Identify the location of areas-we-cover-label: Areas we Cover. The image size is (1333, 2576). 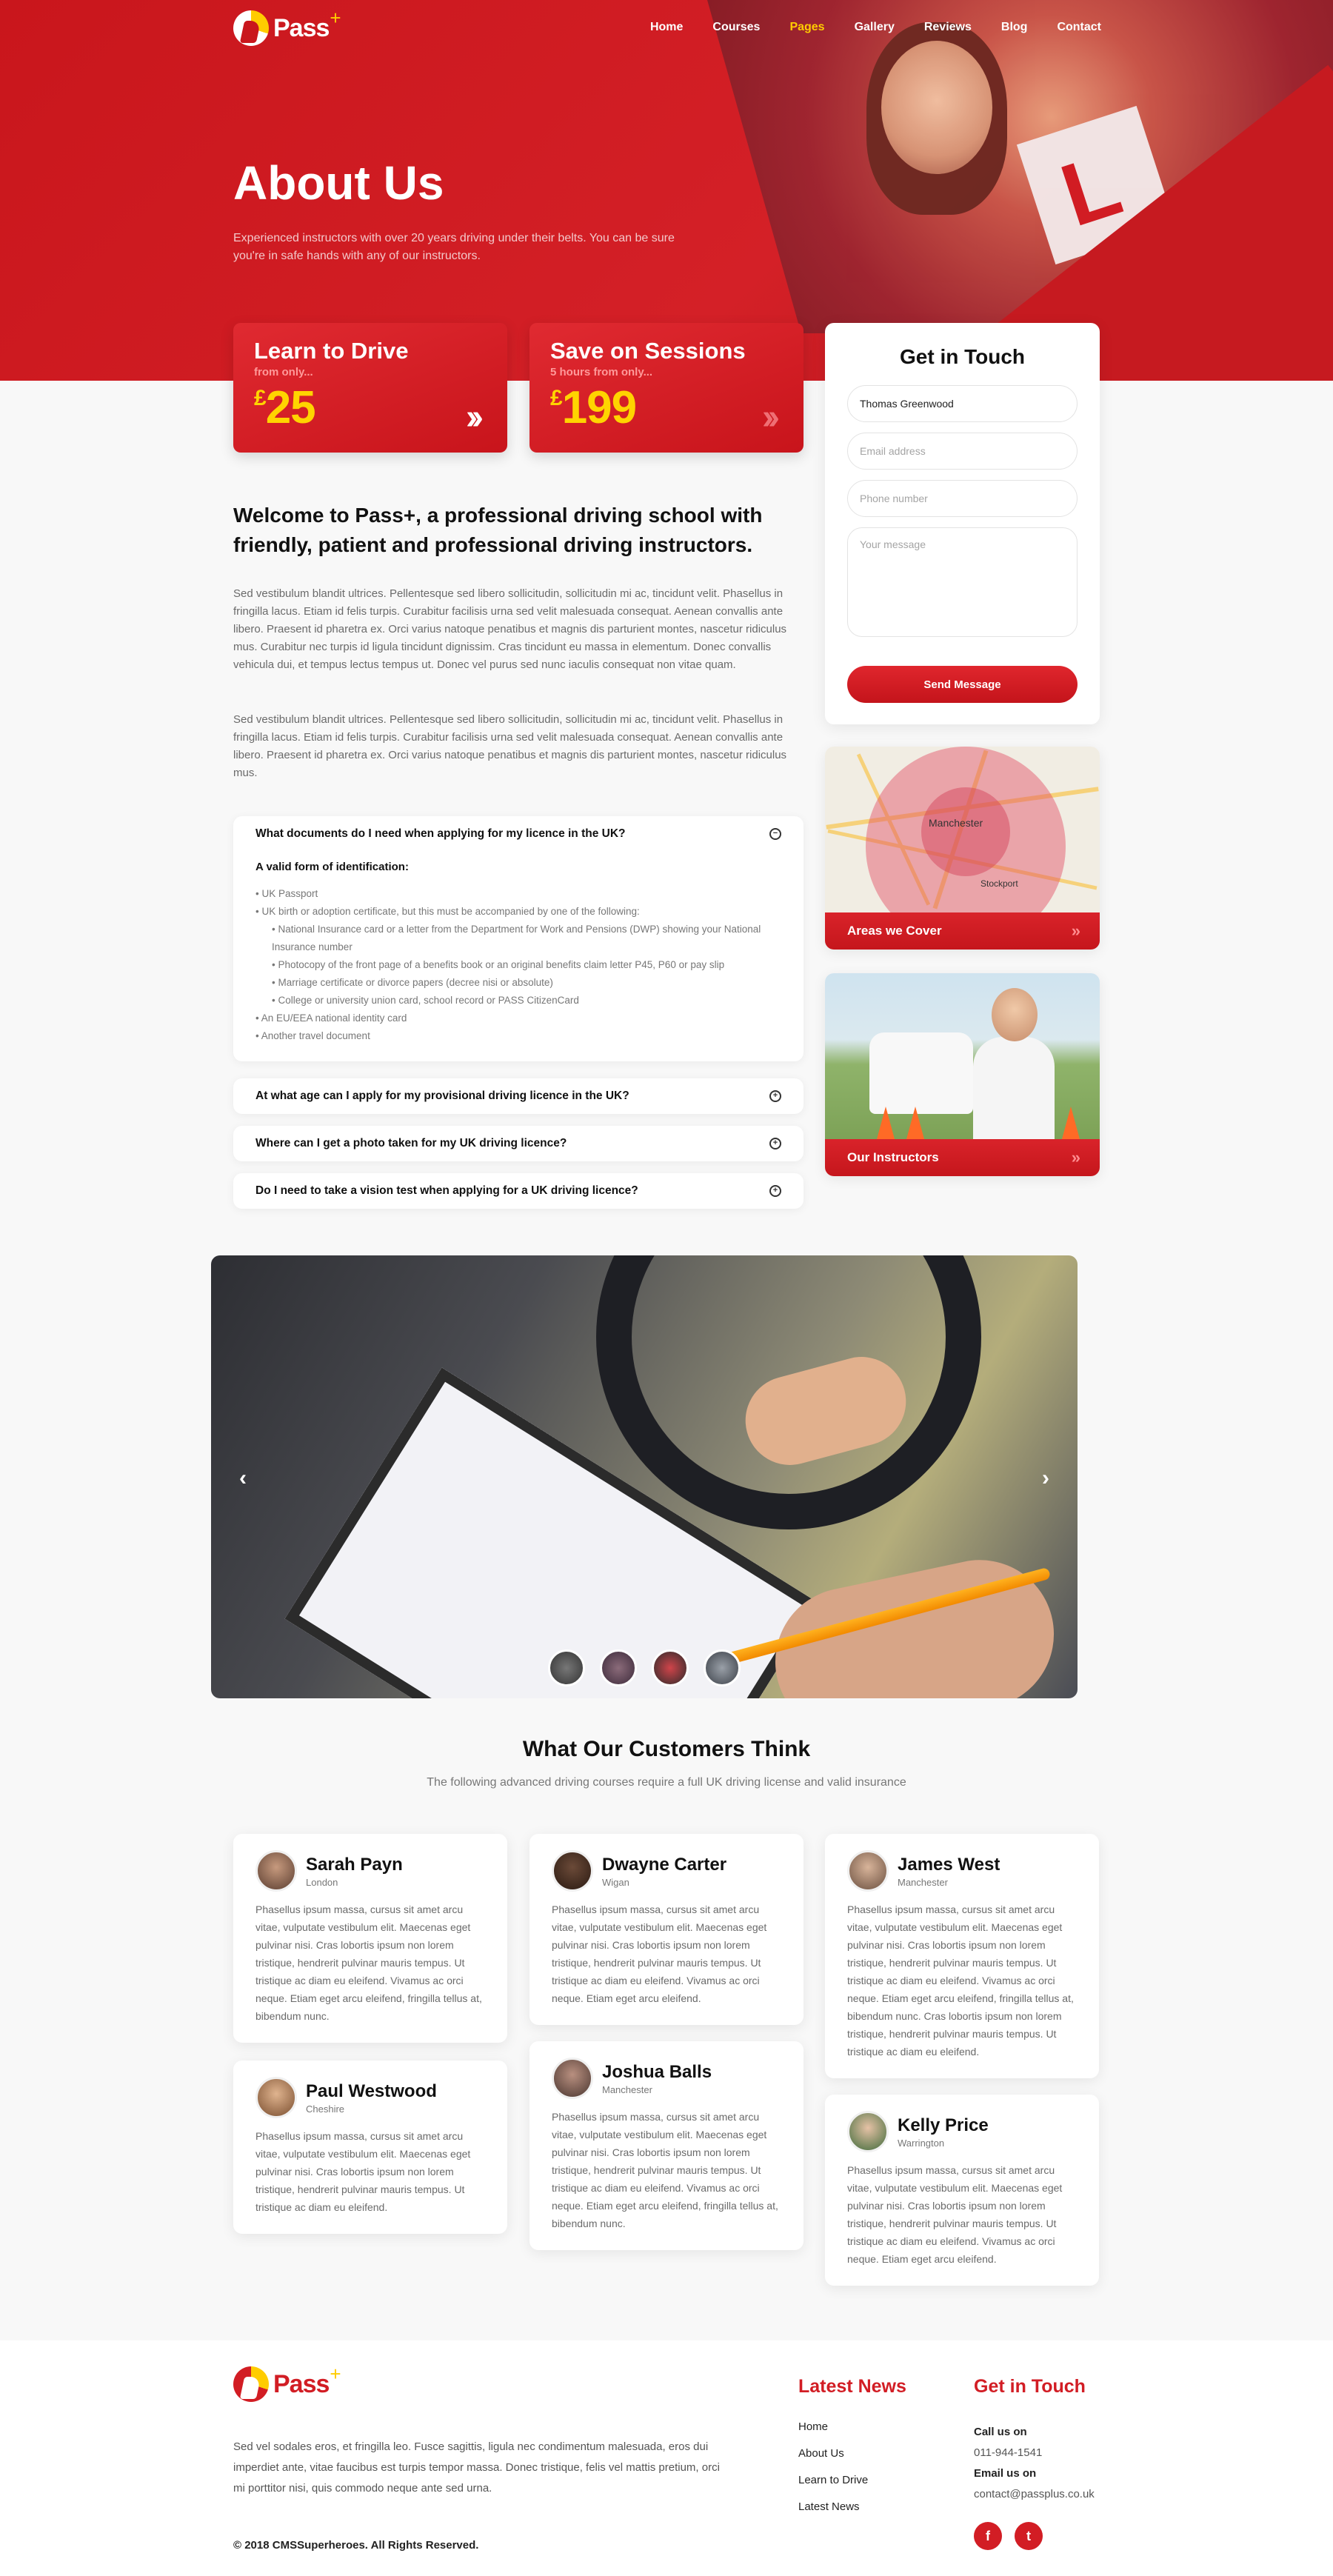
(894, 931).